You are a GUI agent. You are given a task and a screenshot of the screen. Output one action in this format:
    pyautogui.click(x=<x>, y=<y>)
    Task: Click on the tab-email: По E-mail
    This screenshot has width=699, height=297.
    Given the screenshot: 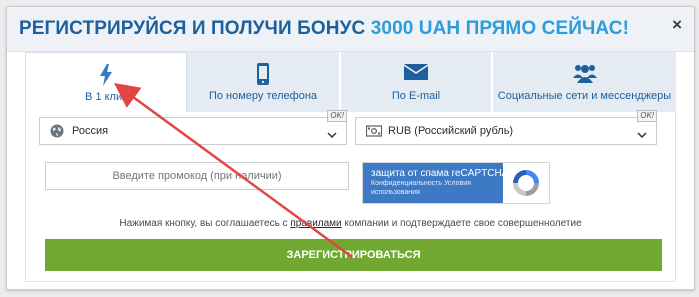 What is the action you would take?
    pyautogui.click(x=417, y=82)
    